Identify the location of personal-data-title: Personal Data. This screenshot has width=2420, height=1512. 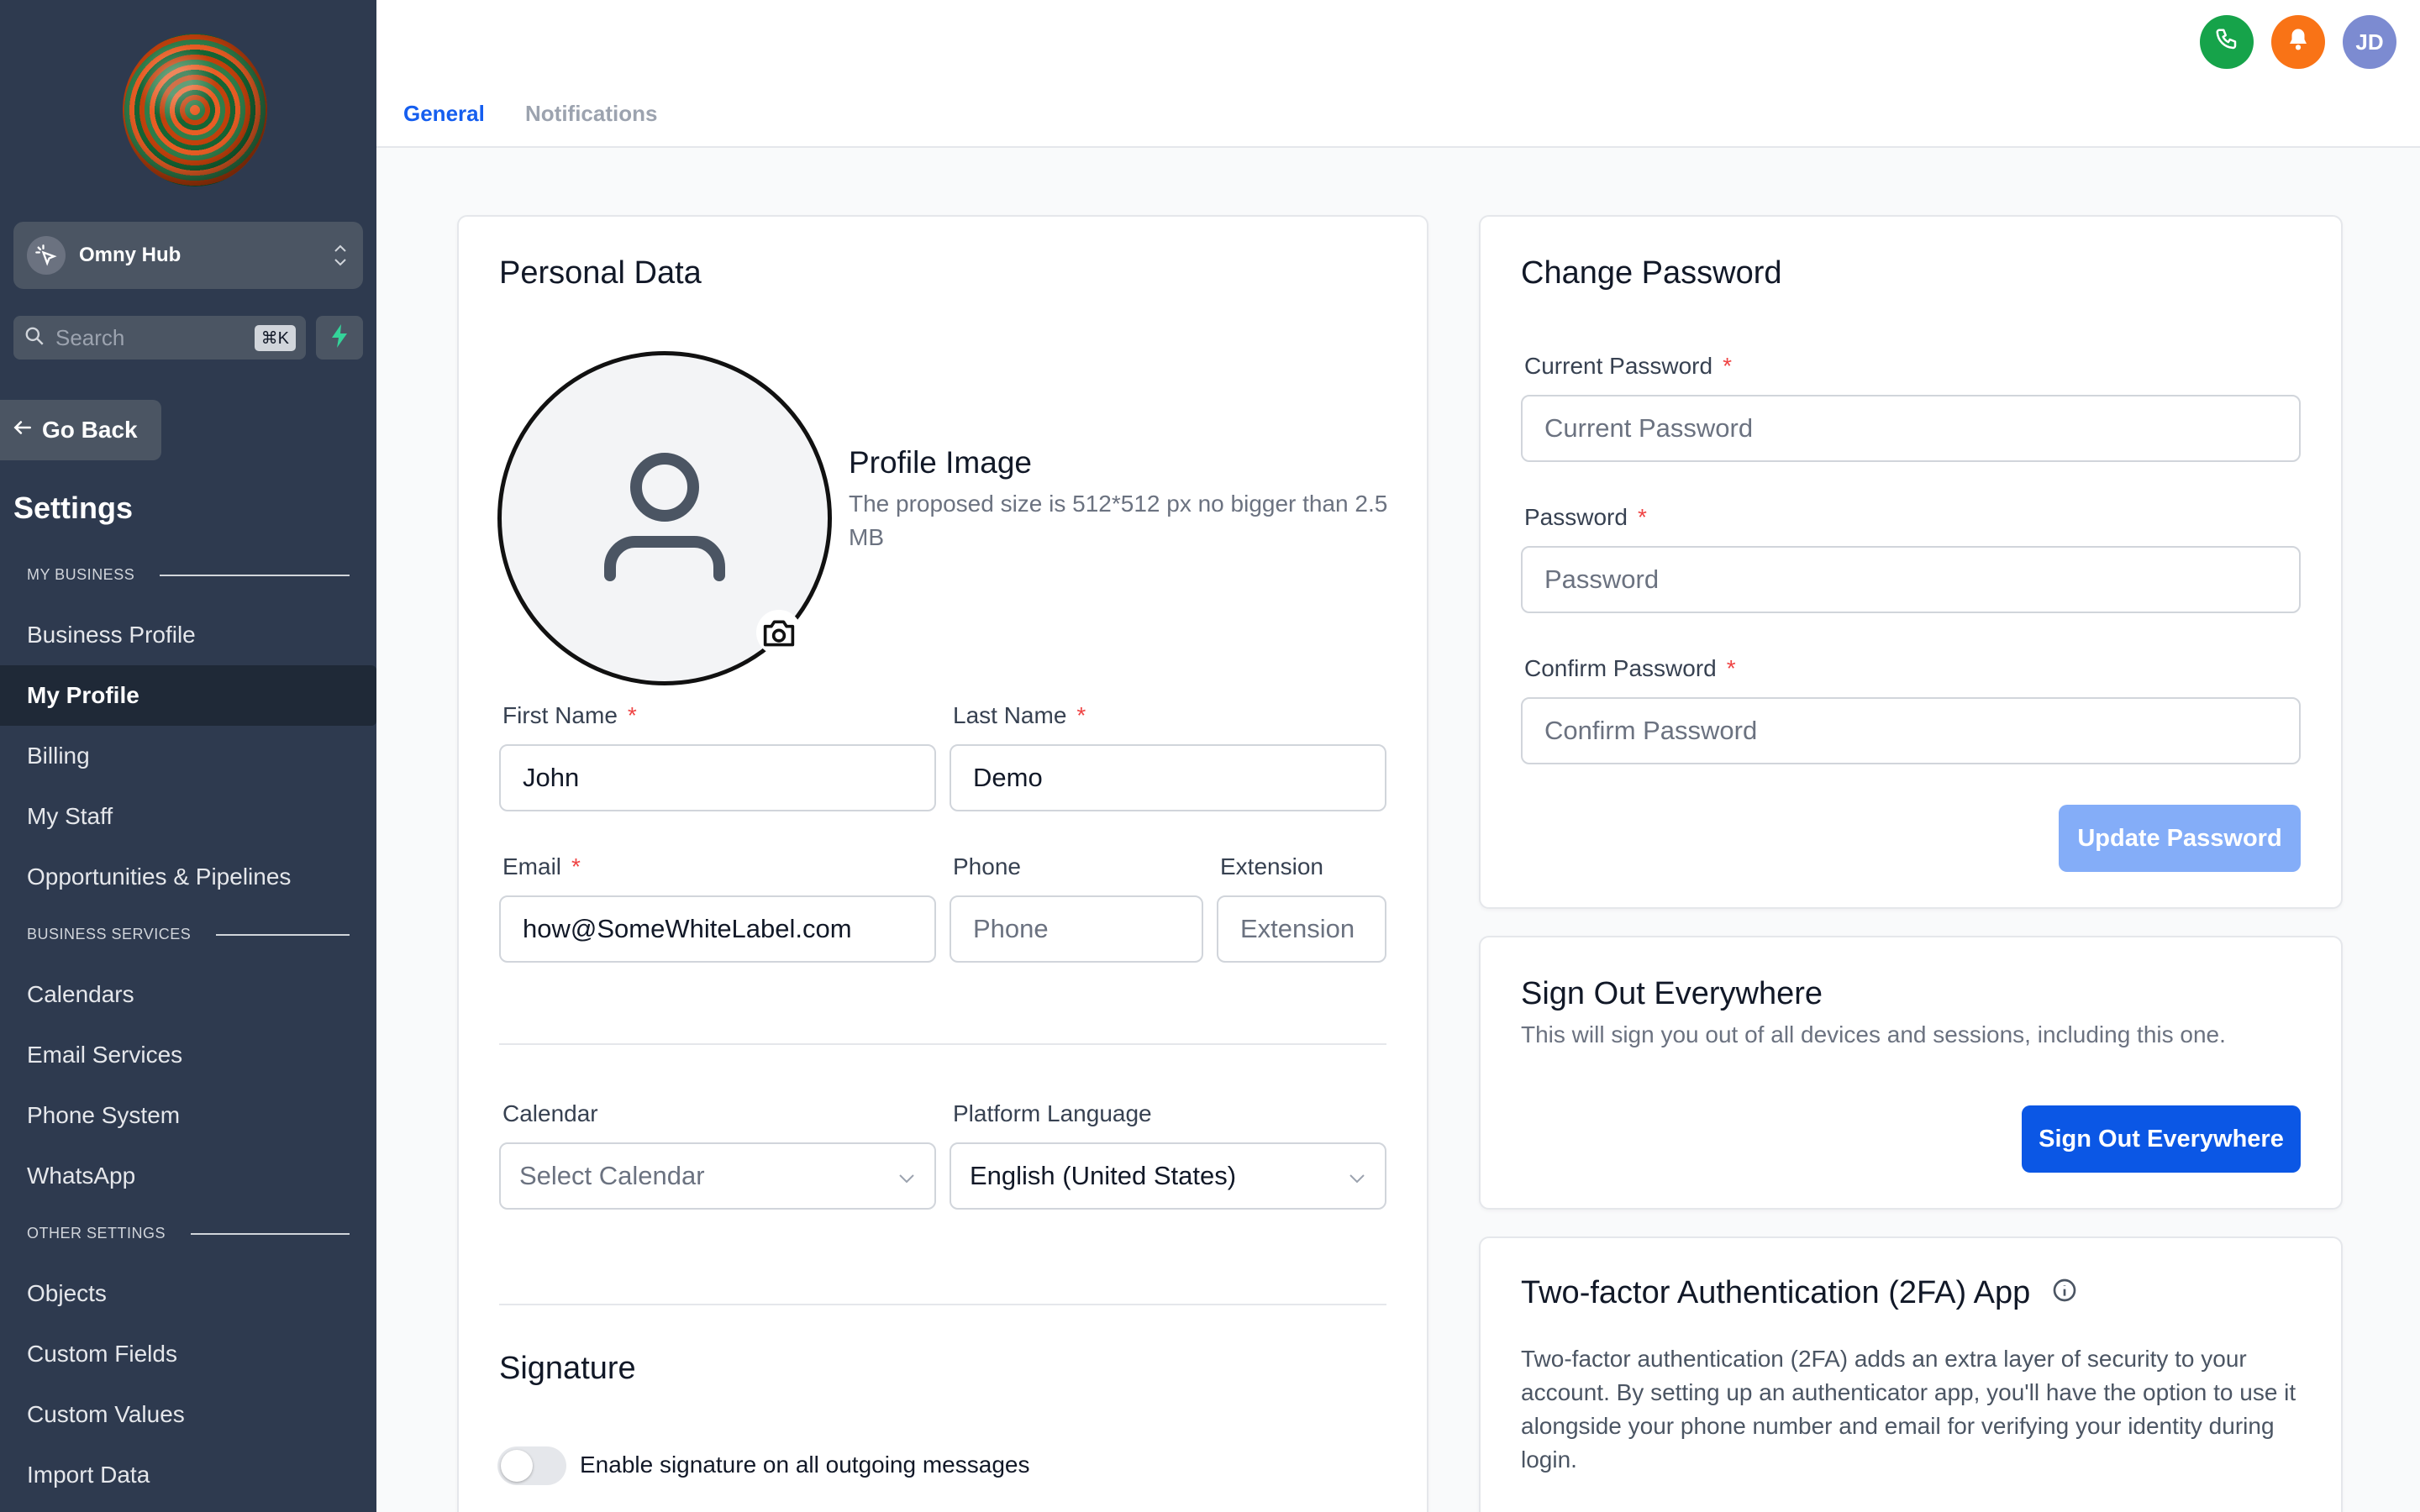
(600, 273).